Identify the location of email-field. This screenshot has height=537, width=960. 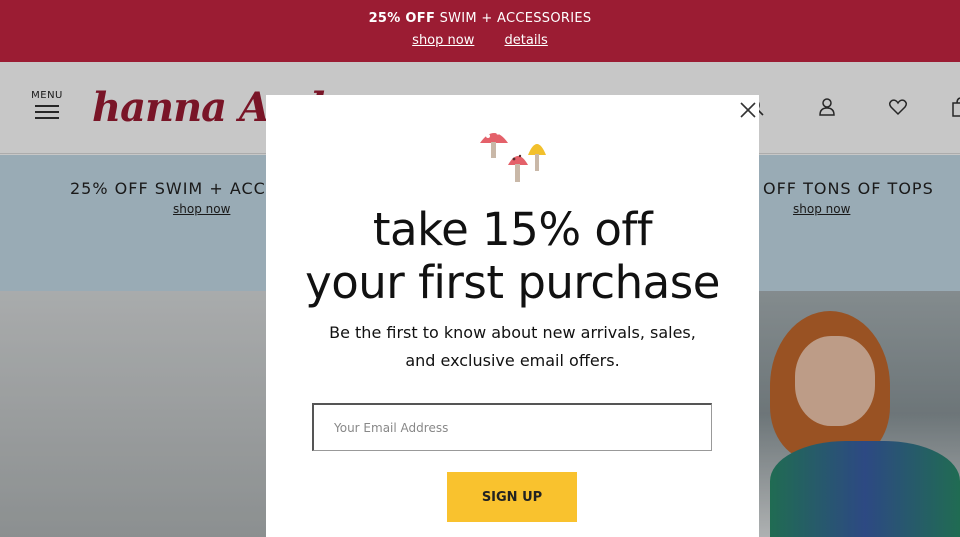
(512, 427).